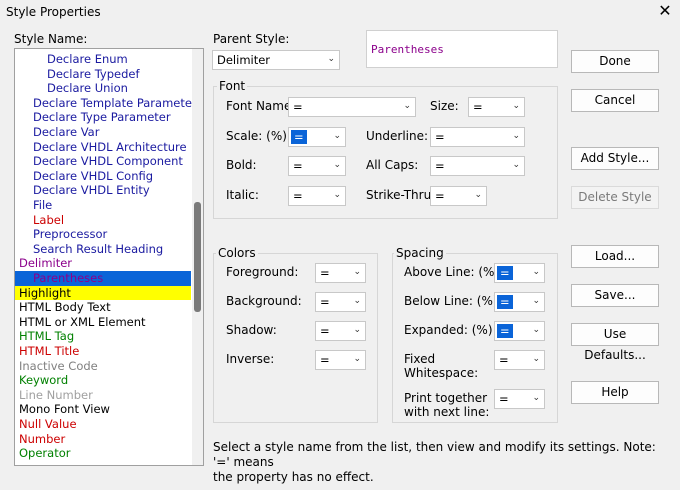 This screenshot has height=490, width=680. Describe the element at coordinates (325, 360) in the screenshot. I see `inverse-value: =` at that location.